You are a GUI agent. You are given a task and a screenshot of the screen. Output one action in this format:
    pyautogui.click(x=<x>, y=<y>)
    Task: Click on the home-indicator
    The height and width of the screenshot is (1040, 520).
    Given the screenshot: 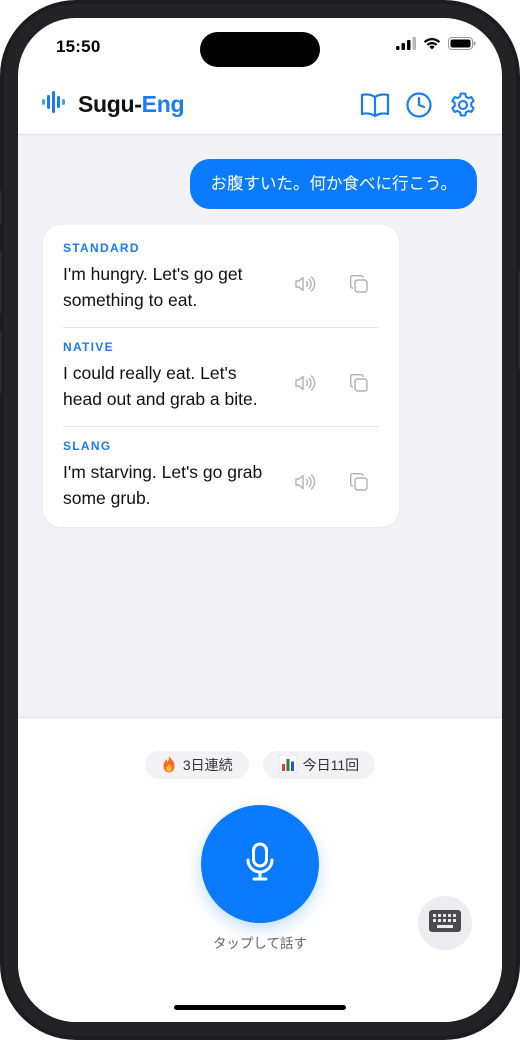 What is the action you would take?
    pyautogui.click(x=260, y=1007)
    